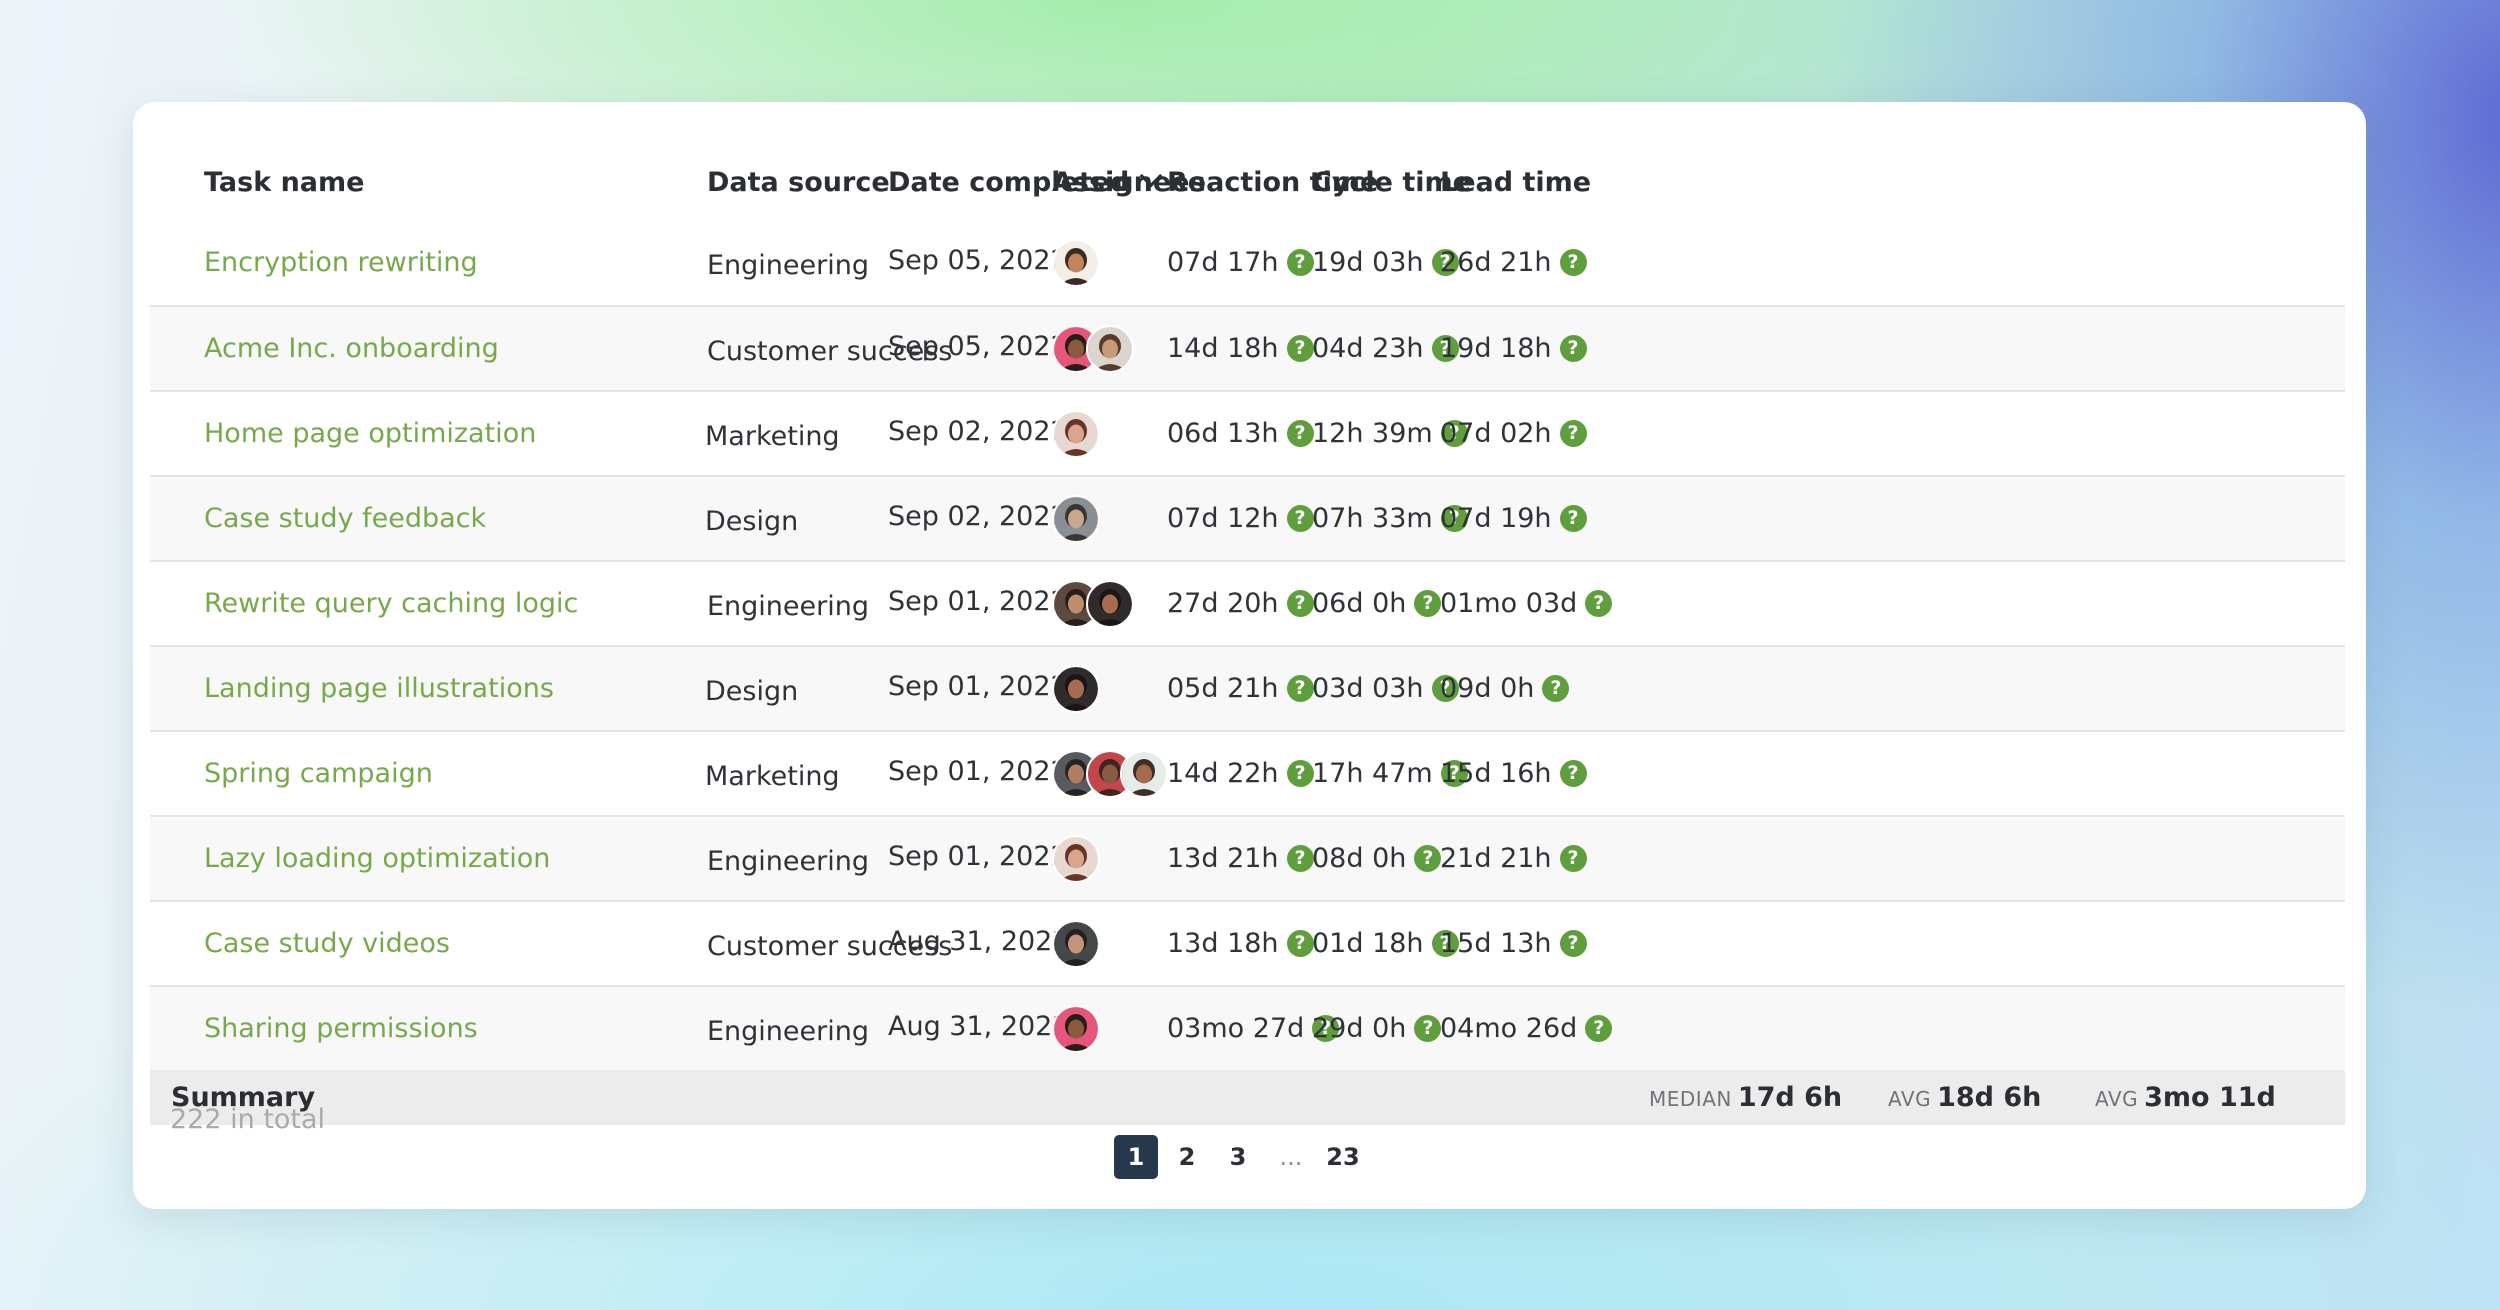  I want to click on cycle-time-value: 19d 03h, so click(1368, 262).